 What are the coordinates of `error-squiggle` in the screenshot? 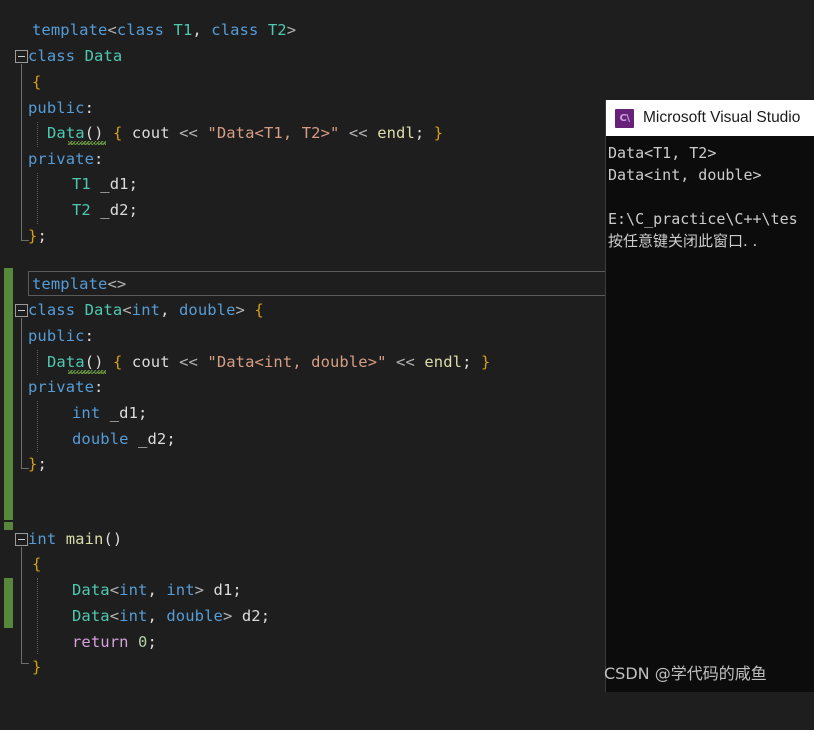 It's located at (87, 143).